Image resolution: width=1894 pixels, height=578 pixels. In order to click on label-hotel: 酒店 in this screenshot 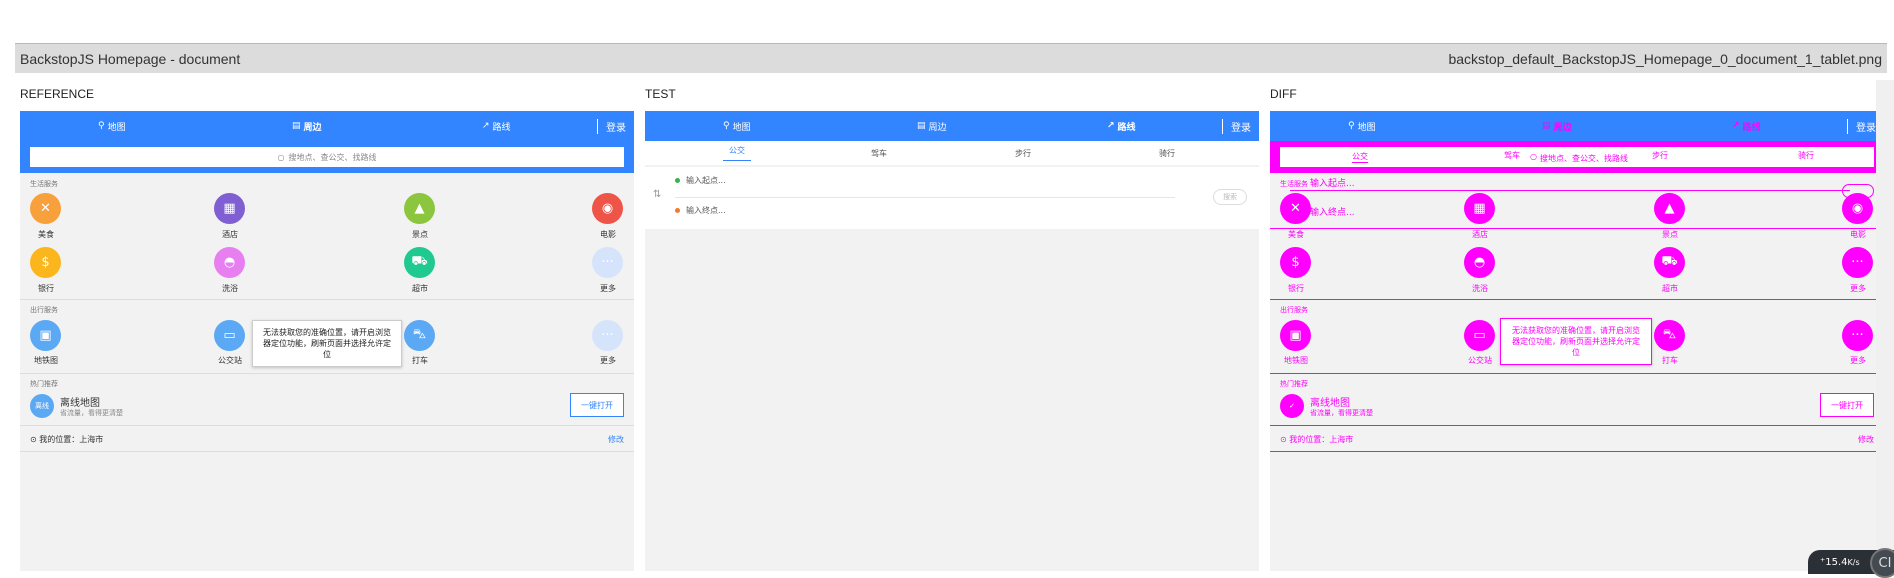, I will do `click(230, 234)`.